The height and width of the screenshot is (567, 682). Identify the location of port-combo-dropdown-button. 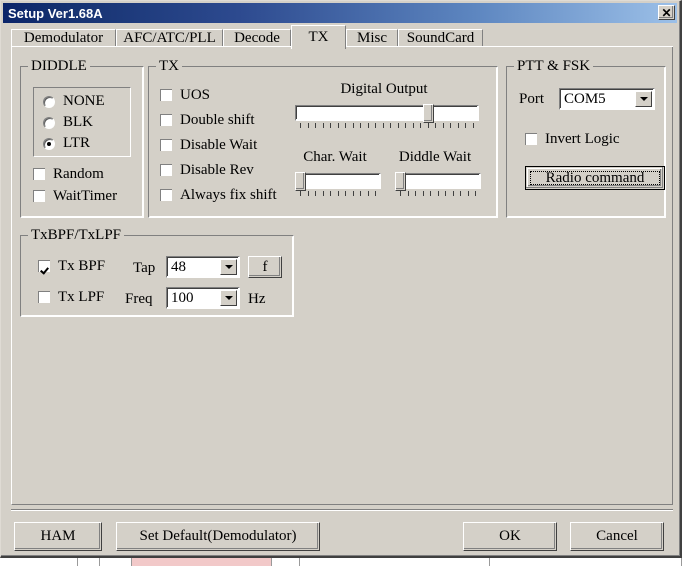
(643, 99).